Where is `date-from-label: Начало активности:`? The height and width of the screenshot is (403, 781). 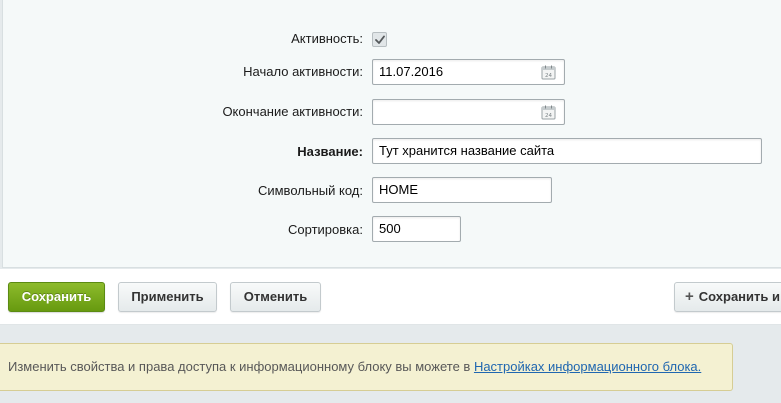 date-from-label: Начало активности: is located at coordinates (303, 71).